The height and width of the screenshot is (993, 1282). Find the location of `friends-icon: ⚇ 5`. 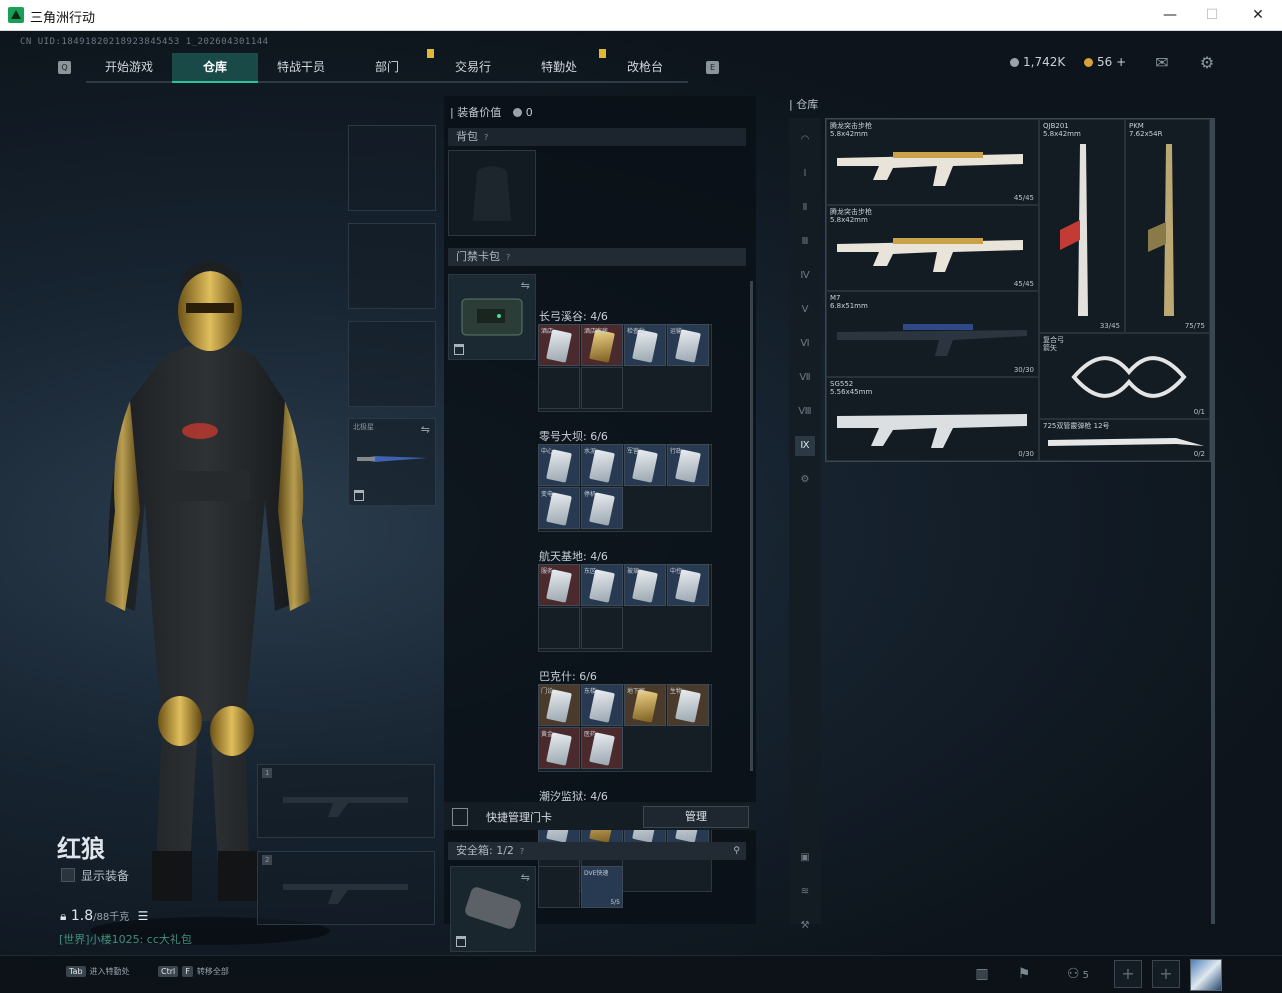

friends-icon: ⚇ 5 is located at coordinates (1078, 974).